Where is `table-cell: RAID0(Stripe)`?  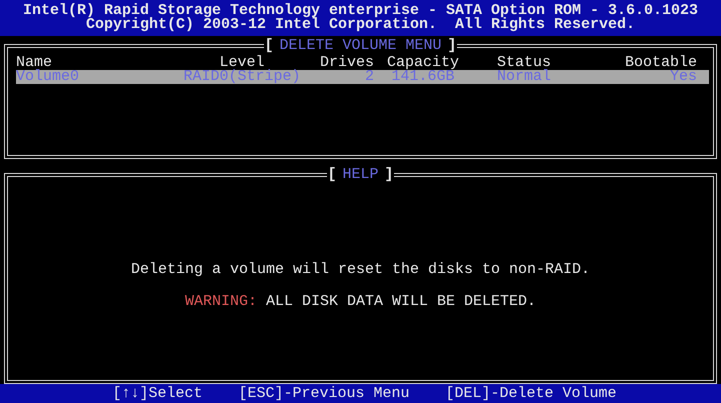 table-cell: RAID0(Stripe) is located at coordinates (242, 77).